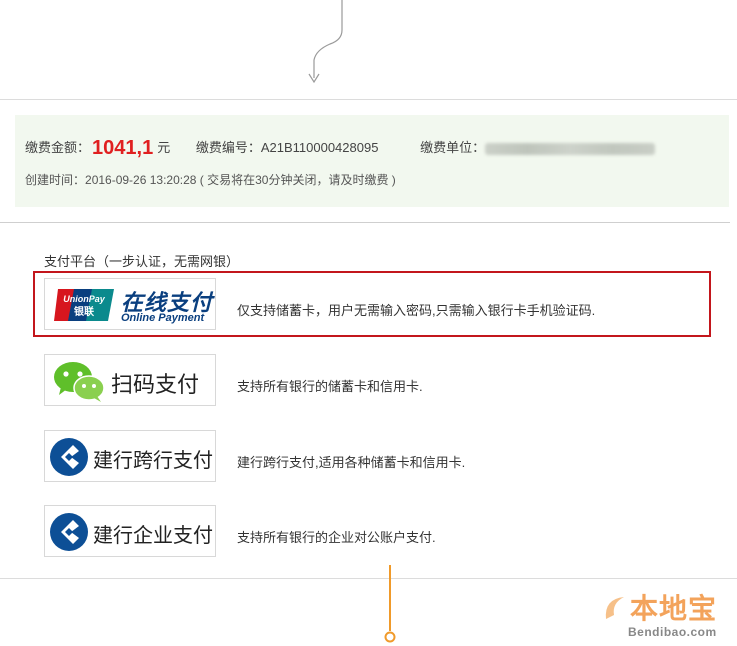 Image resolution: width=737 pixels, height=646 pixels. Describe the element at coordinates (336, 537) in the screenshot. I see `ccb-enterprise-description: 支持所有银行的企业对公账户支付.` at that location.